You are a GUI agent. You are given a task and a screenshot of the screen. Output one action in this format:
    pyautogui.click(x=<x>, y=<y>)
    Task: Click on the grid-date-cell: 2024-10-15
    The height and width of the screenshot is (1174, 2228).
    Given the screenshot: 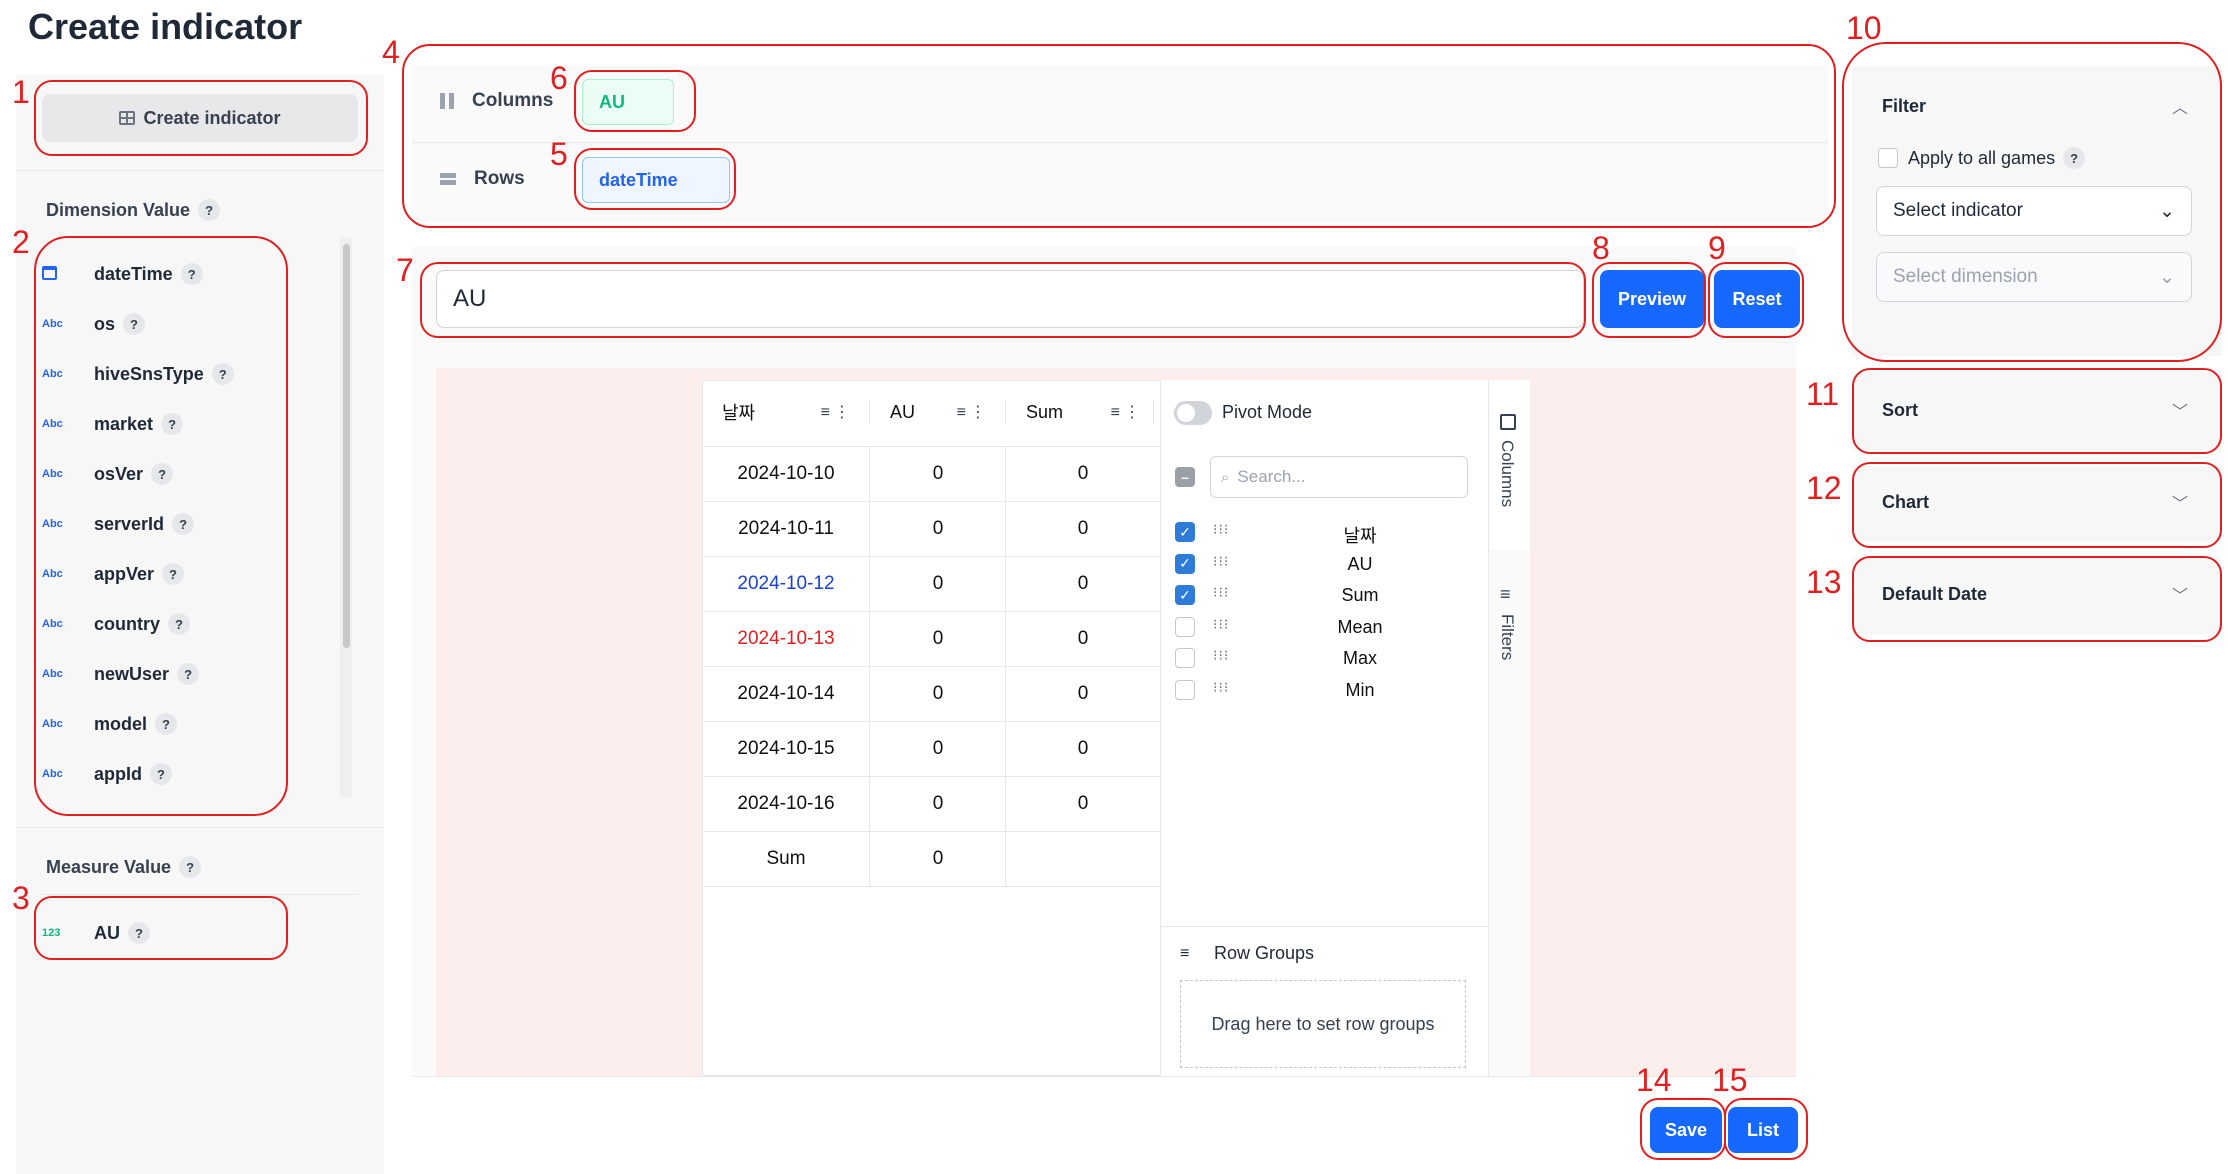 What is the action you would take?
    pyautogui.click(x=786, y=748)
    